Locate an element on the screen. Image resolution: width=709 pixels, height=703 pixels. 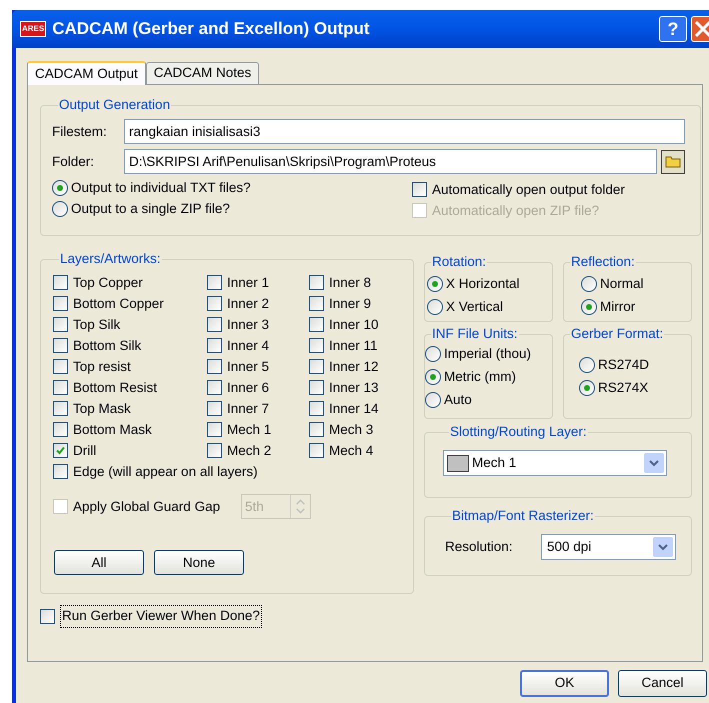
button: All is located at coordinates (99, 563).